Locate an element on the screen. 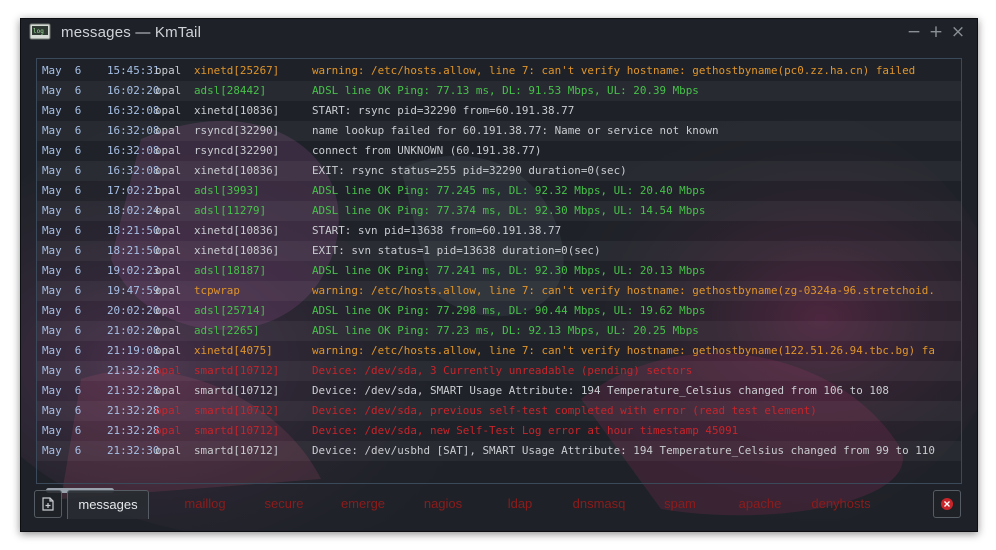 This screenshot has height=550, width=996. svg-text: log is located at coordinates (38, 31).